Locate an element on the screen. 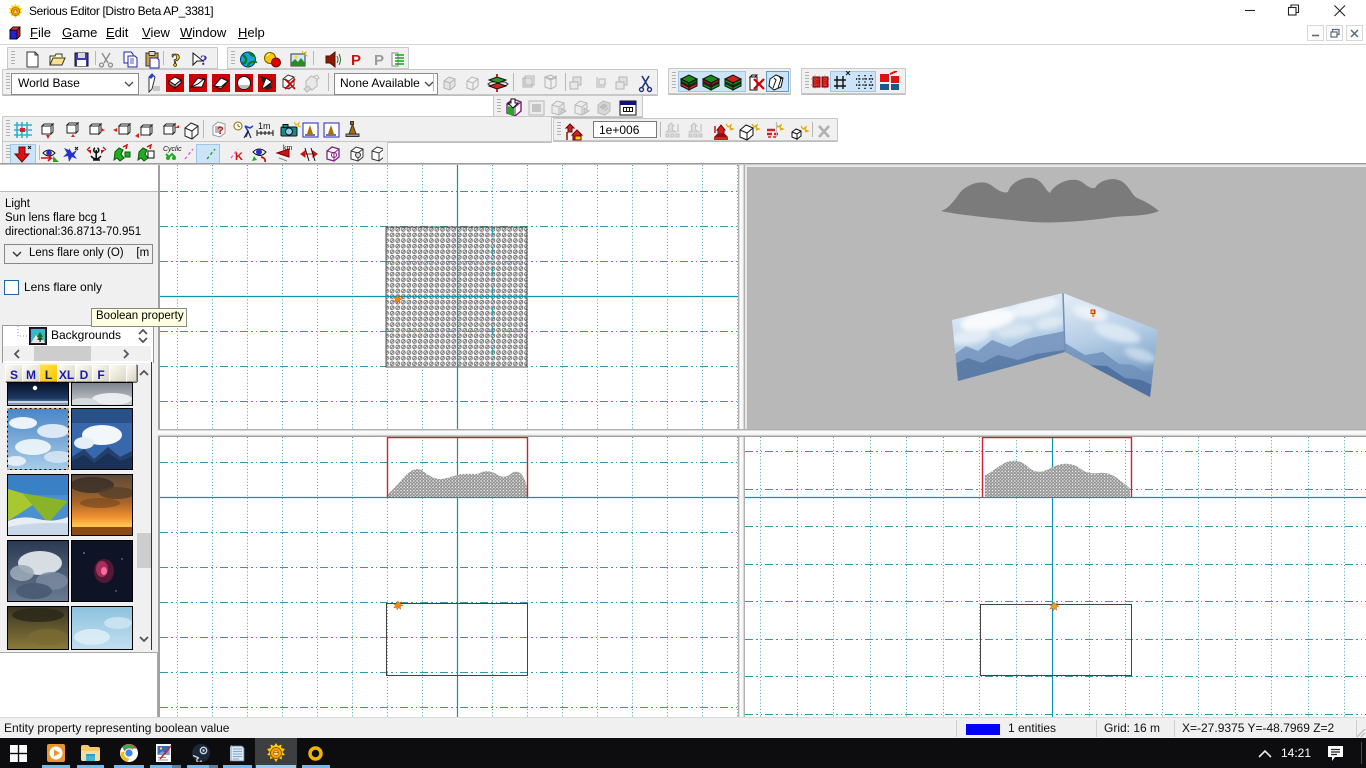  svg-text: km is located at coordinates (288, 148).